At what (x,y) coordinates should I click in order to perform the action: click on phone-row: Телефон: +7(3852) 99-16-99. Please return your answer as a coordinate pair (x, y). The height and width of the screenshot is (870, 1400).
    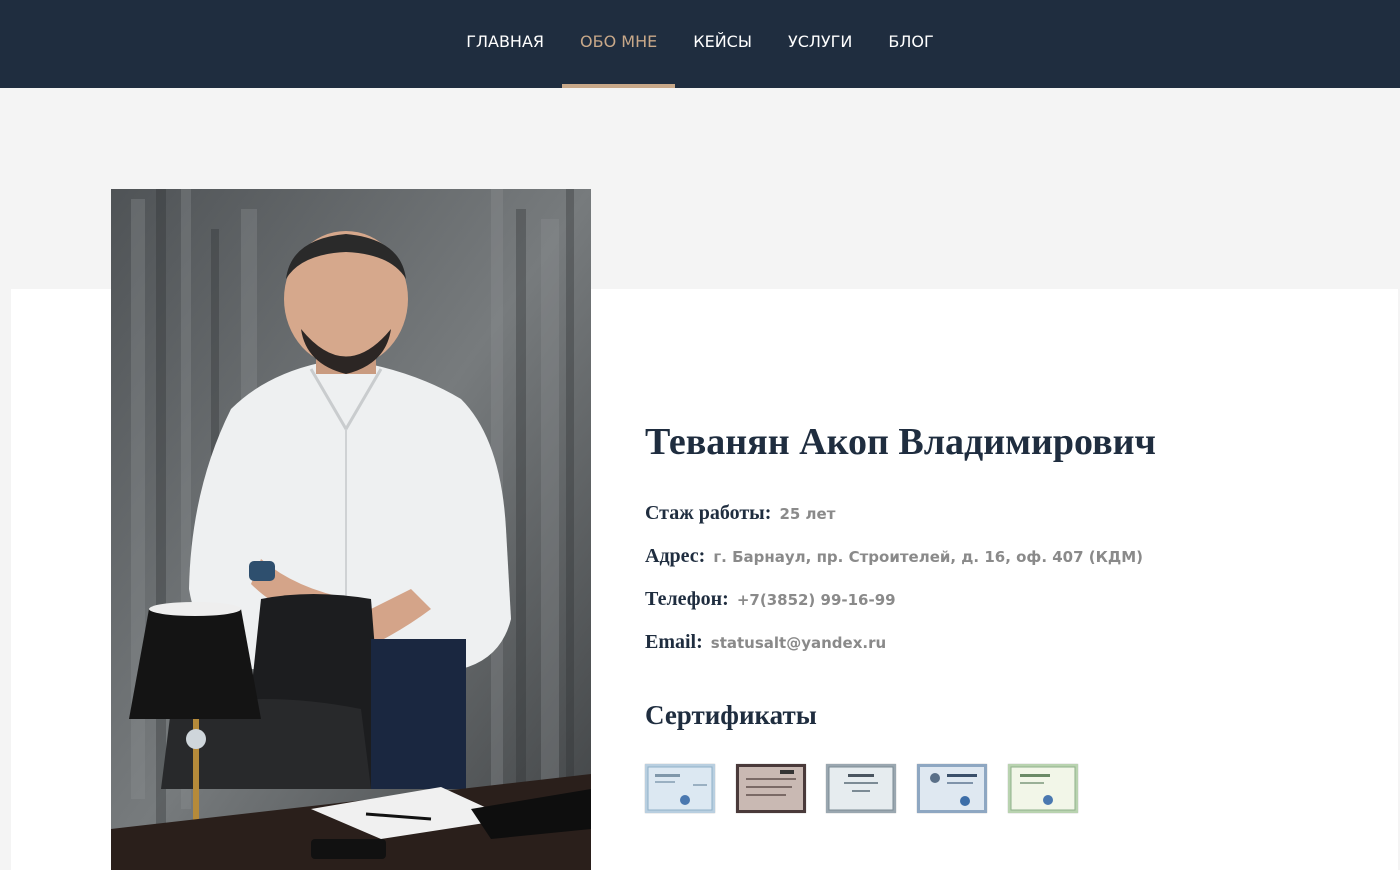
    Looking at the image, I should click on (770, 599).